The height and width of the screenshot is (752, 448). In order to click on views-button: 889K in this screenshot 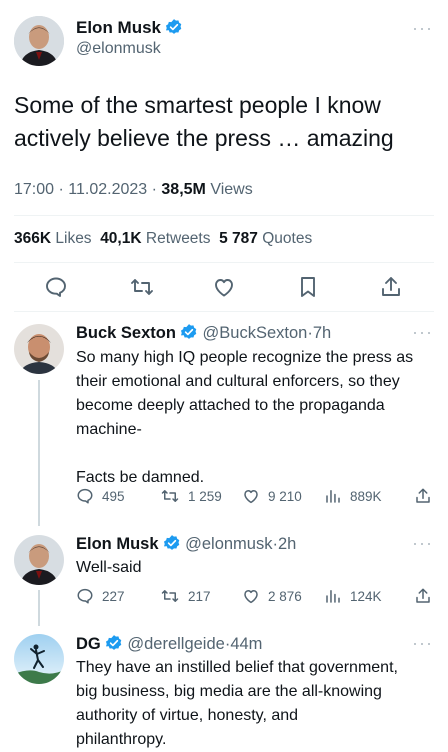, I will do `click(353, 496)`.